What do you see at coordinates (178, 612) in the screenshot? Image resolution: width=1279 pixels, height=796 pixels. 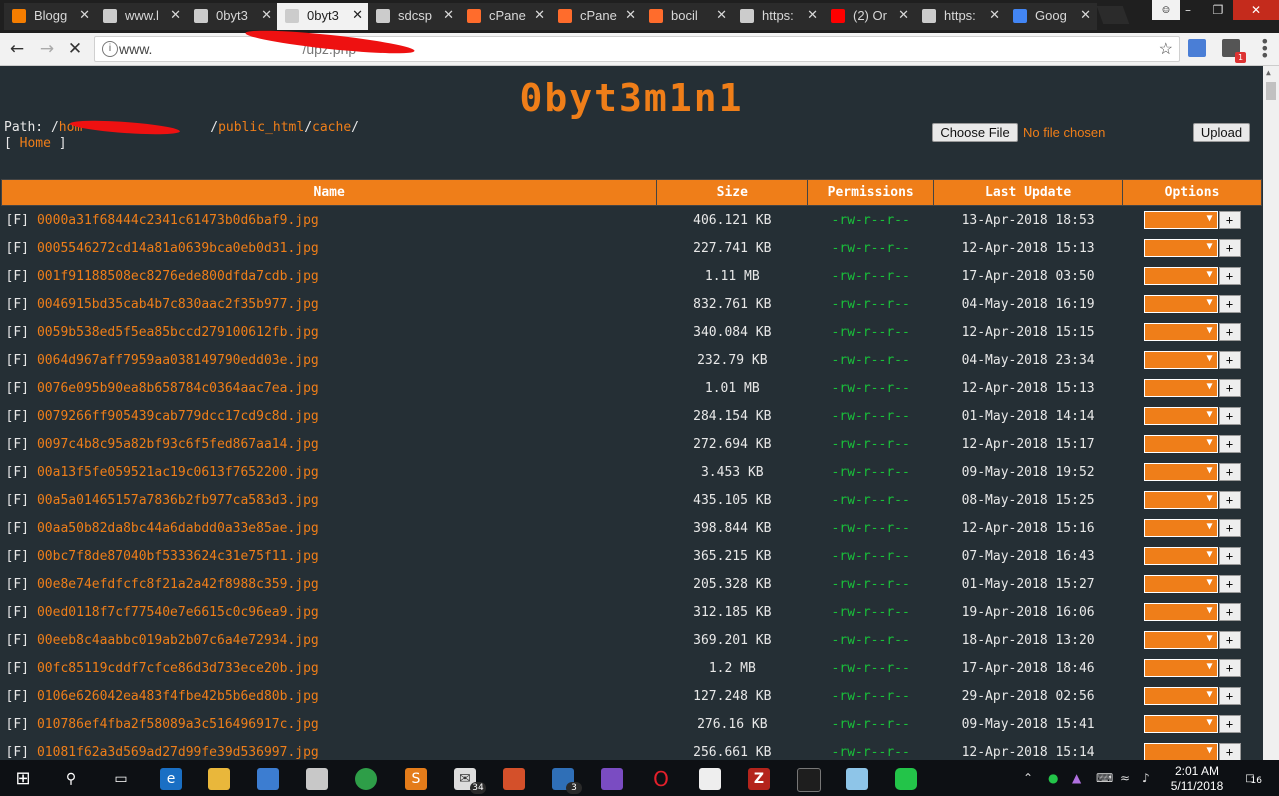 I see `file-link: 00ed0118f7cf77540e7e6615c0c96ea9.jpg` at bounding box center [178, 612].